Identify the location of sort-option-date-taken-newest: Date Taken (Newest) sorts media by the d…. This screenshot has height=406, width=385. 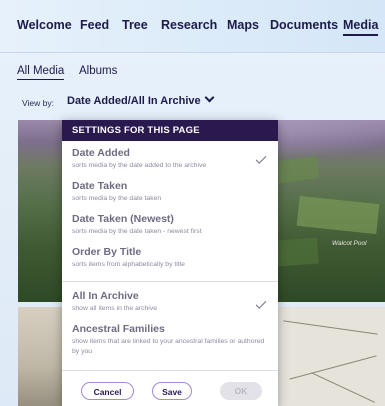
(170, 225).